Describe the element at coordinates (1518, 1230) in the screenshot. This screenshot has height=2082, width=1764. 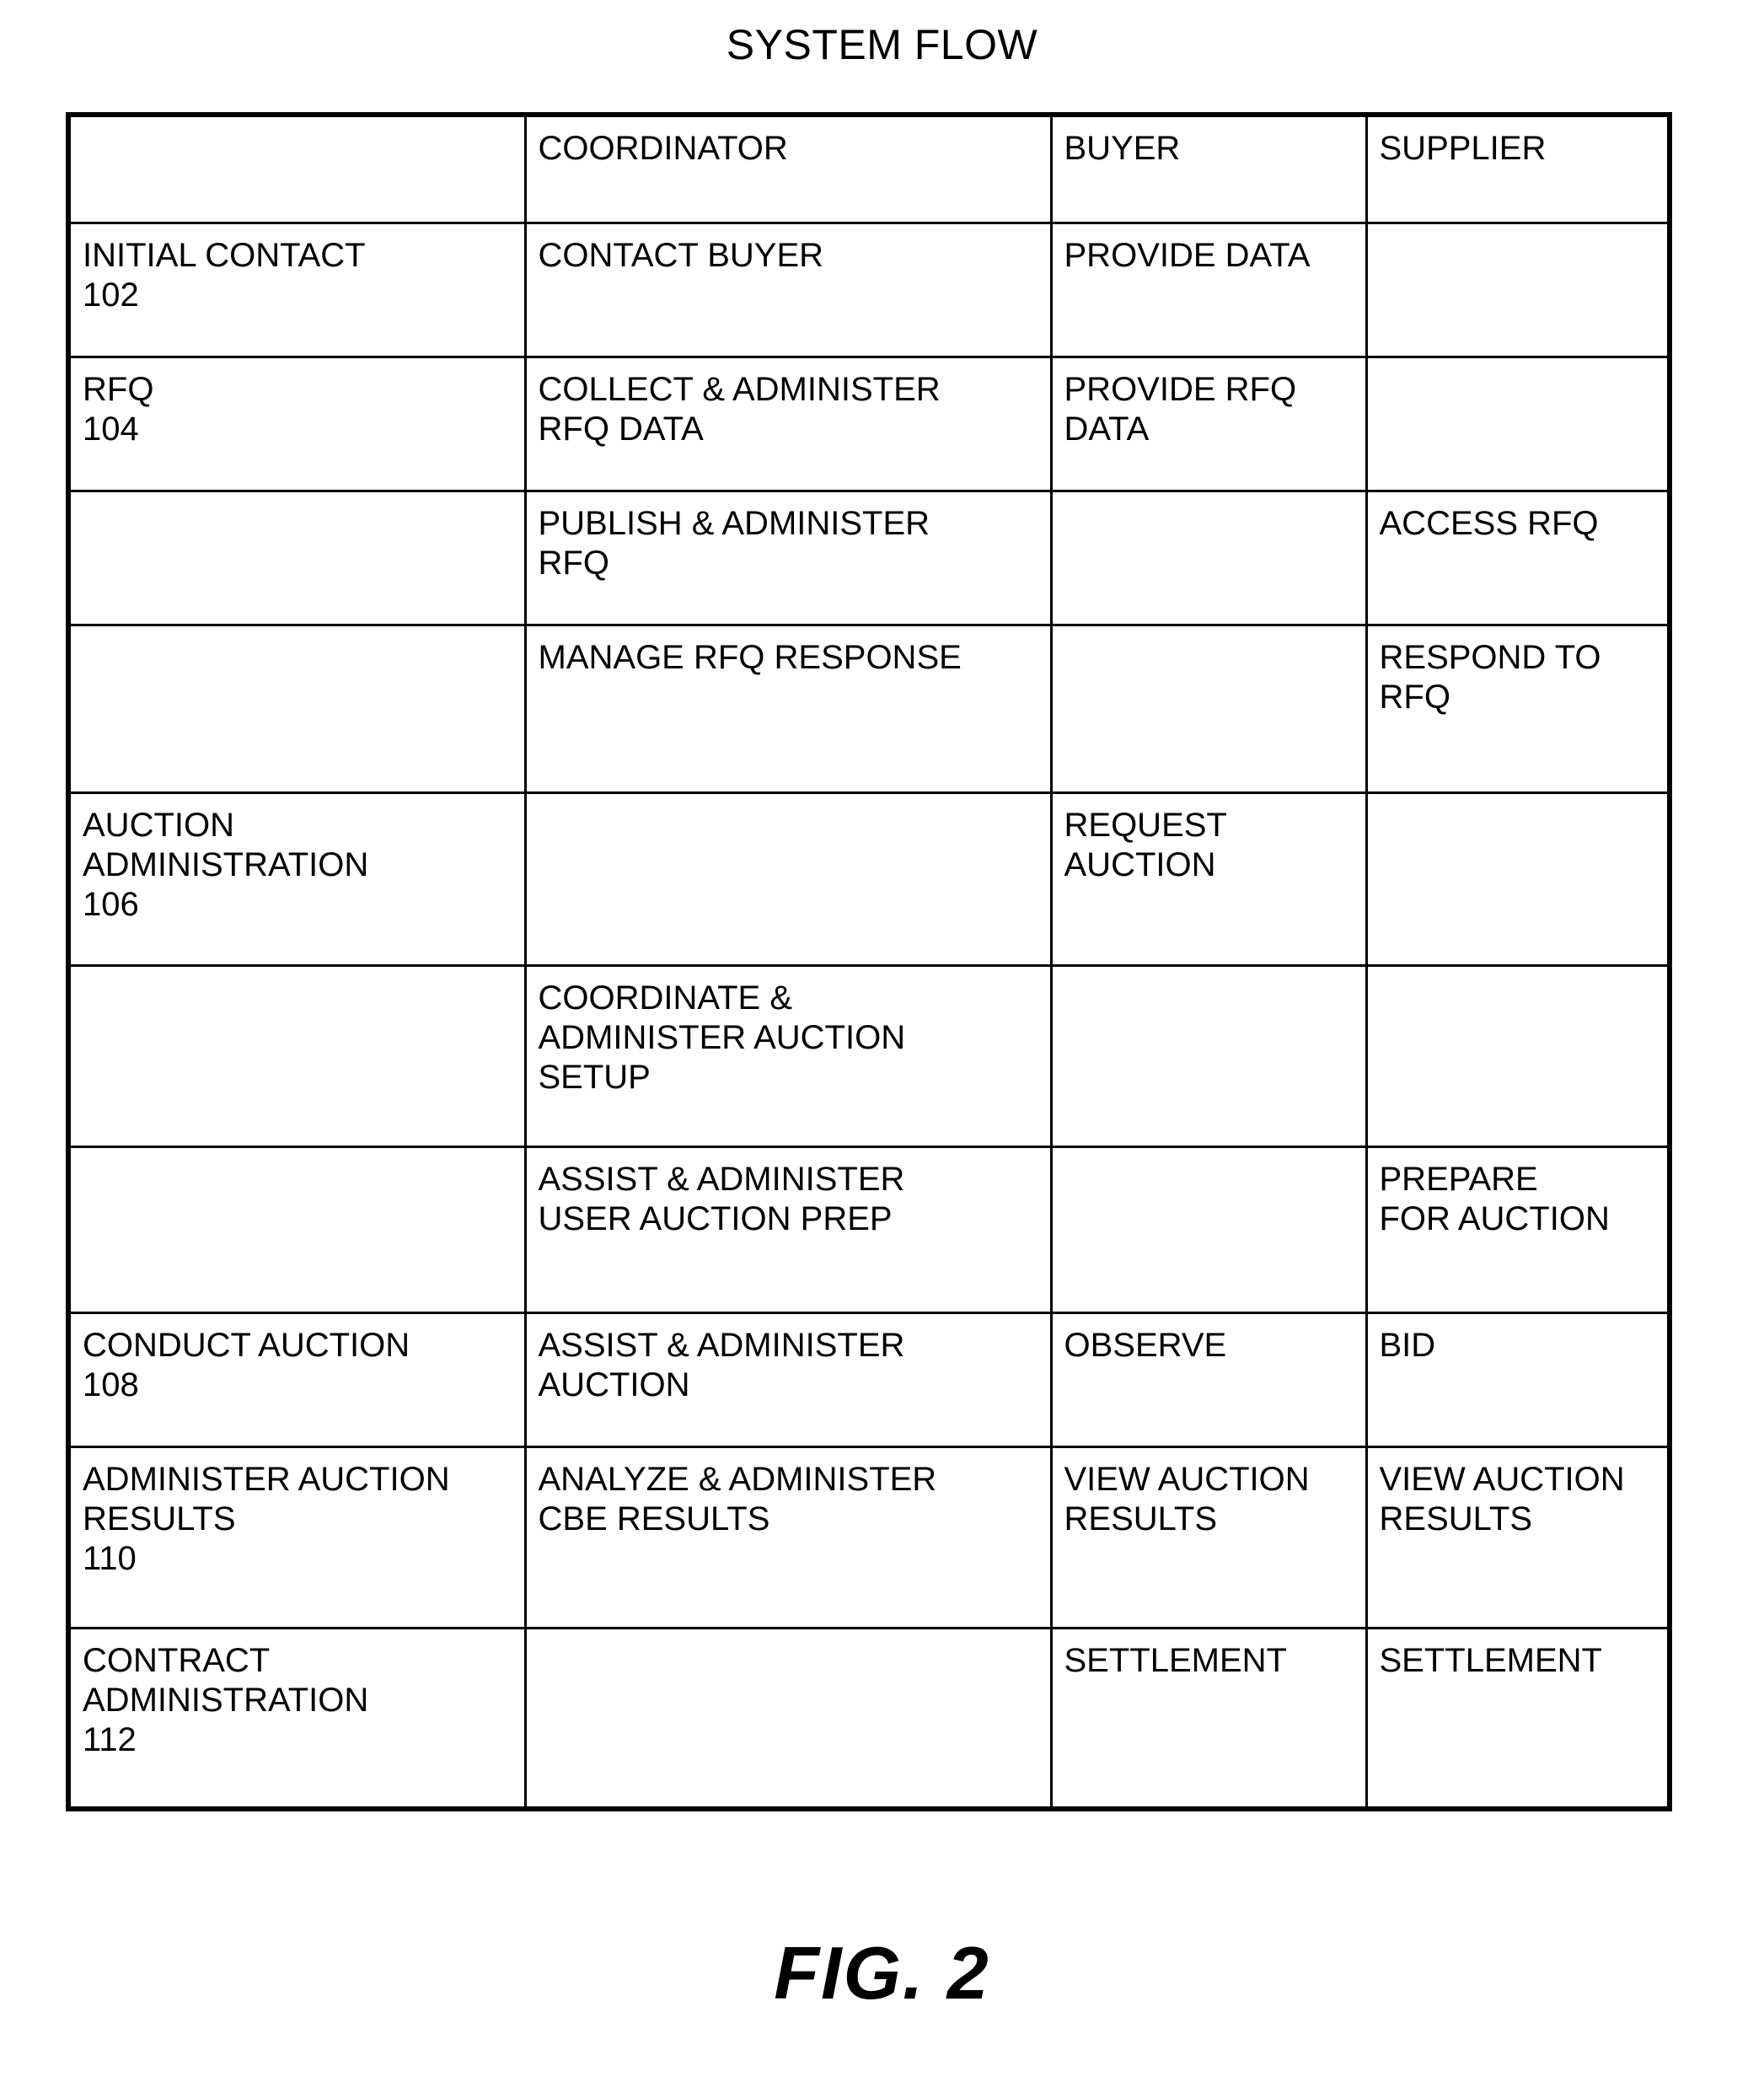
I see `cell-supplier: PREPARE FOR AUCTION` at that location.